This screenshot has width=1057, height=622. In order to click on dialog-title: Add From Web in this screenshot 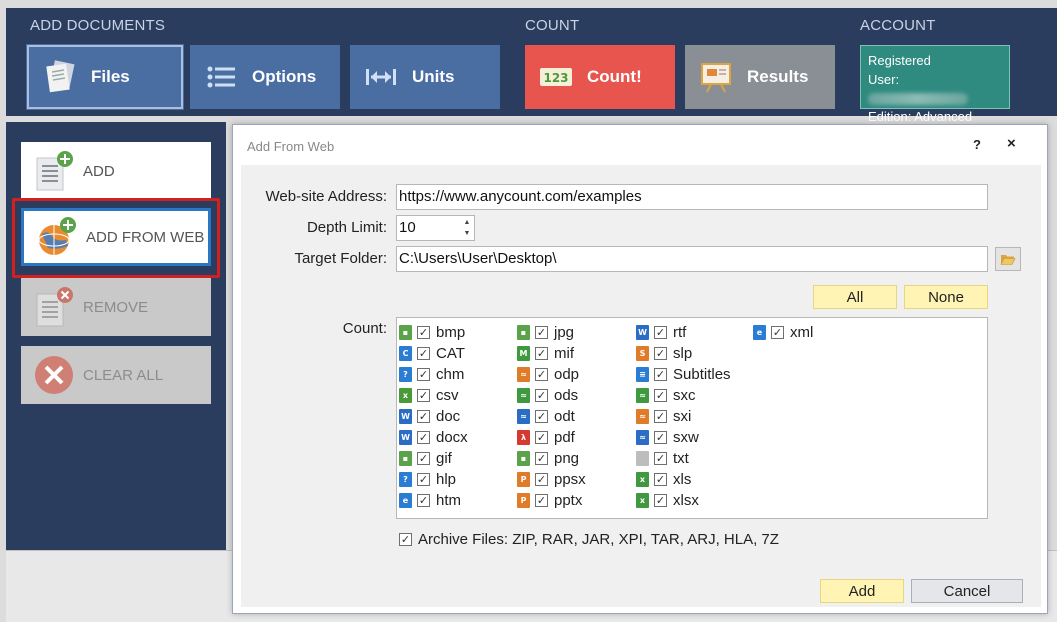, I will do `click(291, 146)`.